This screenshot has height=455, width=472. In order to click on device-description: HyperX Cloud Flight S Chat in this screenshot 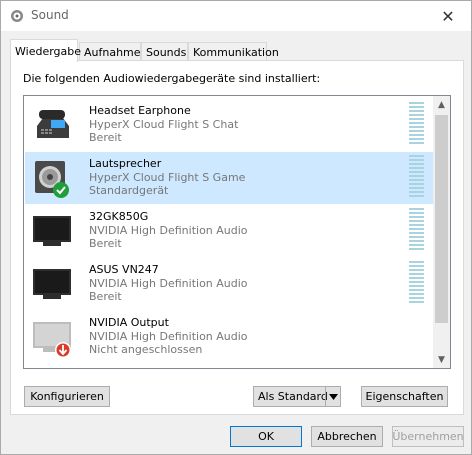, I will do `click(164, 124)`.